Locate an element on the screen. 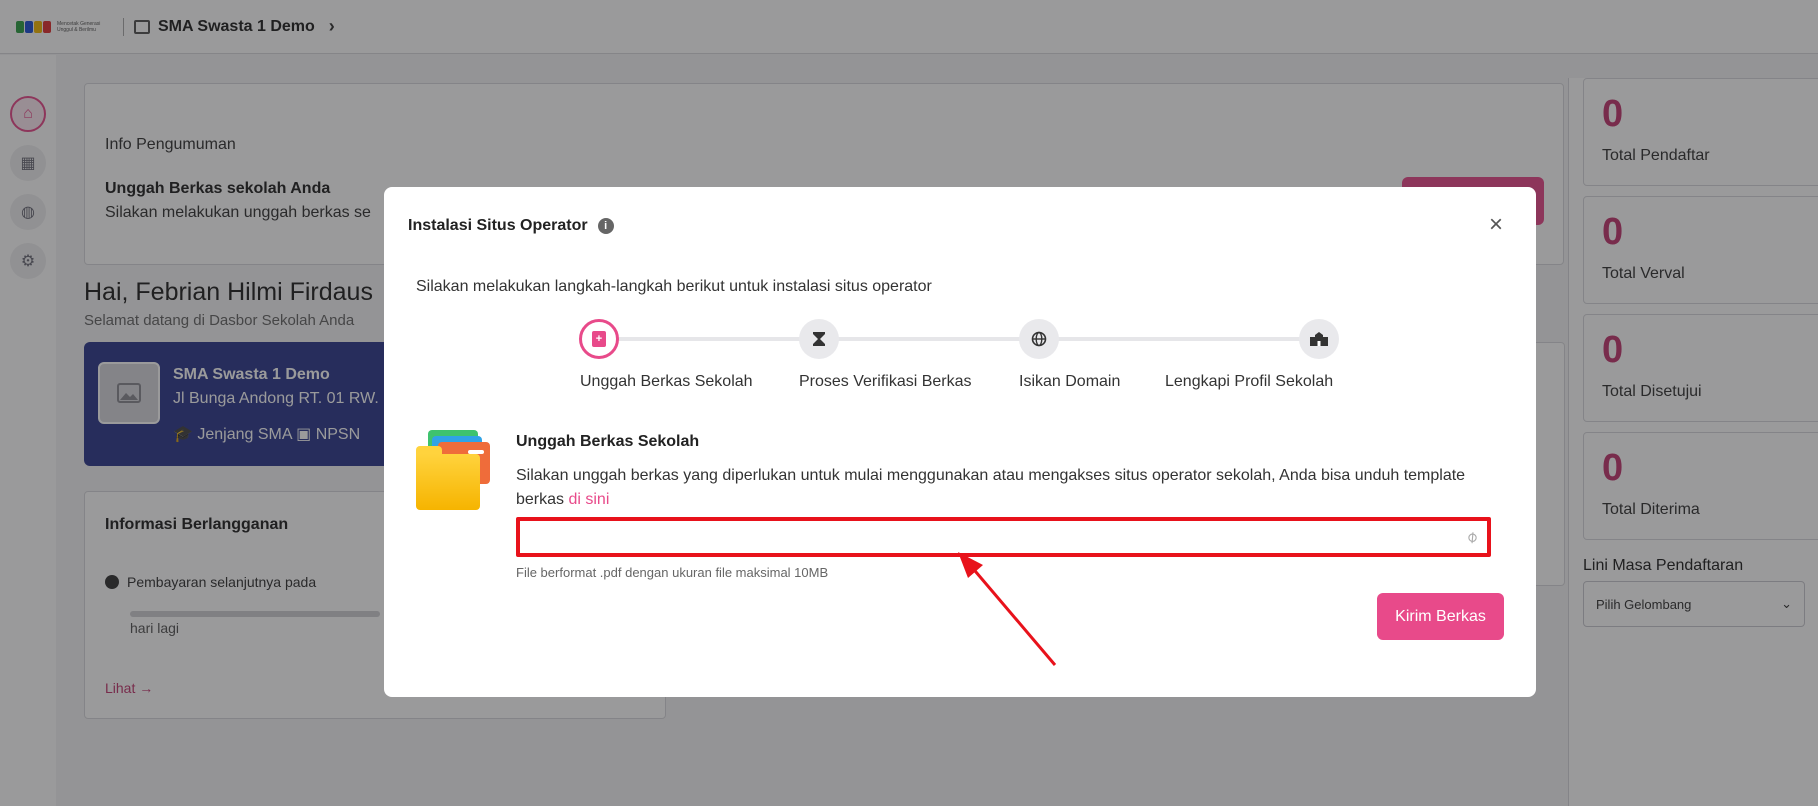  folder-illustration-icon is located at coordinates (456, 471).